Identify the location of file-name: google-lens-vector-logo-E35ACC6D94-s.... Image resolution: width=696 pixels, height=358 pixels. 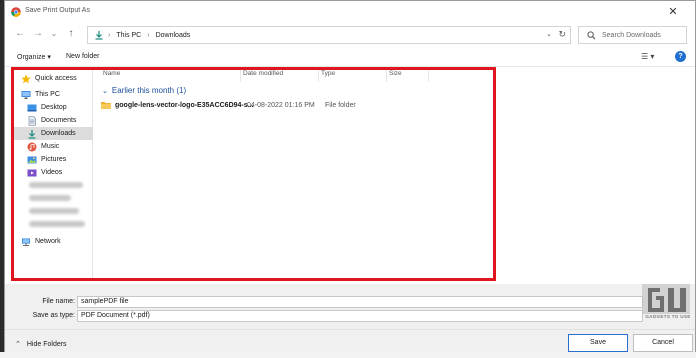
(184, 105).